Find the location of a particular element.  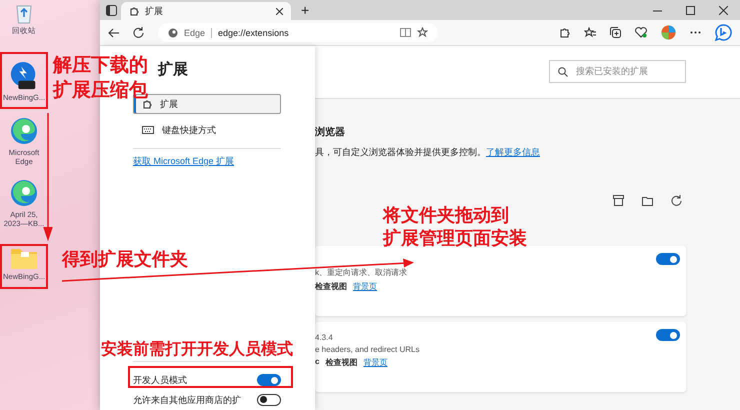

extension-id-text: c is located at coordinates (317, 362).